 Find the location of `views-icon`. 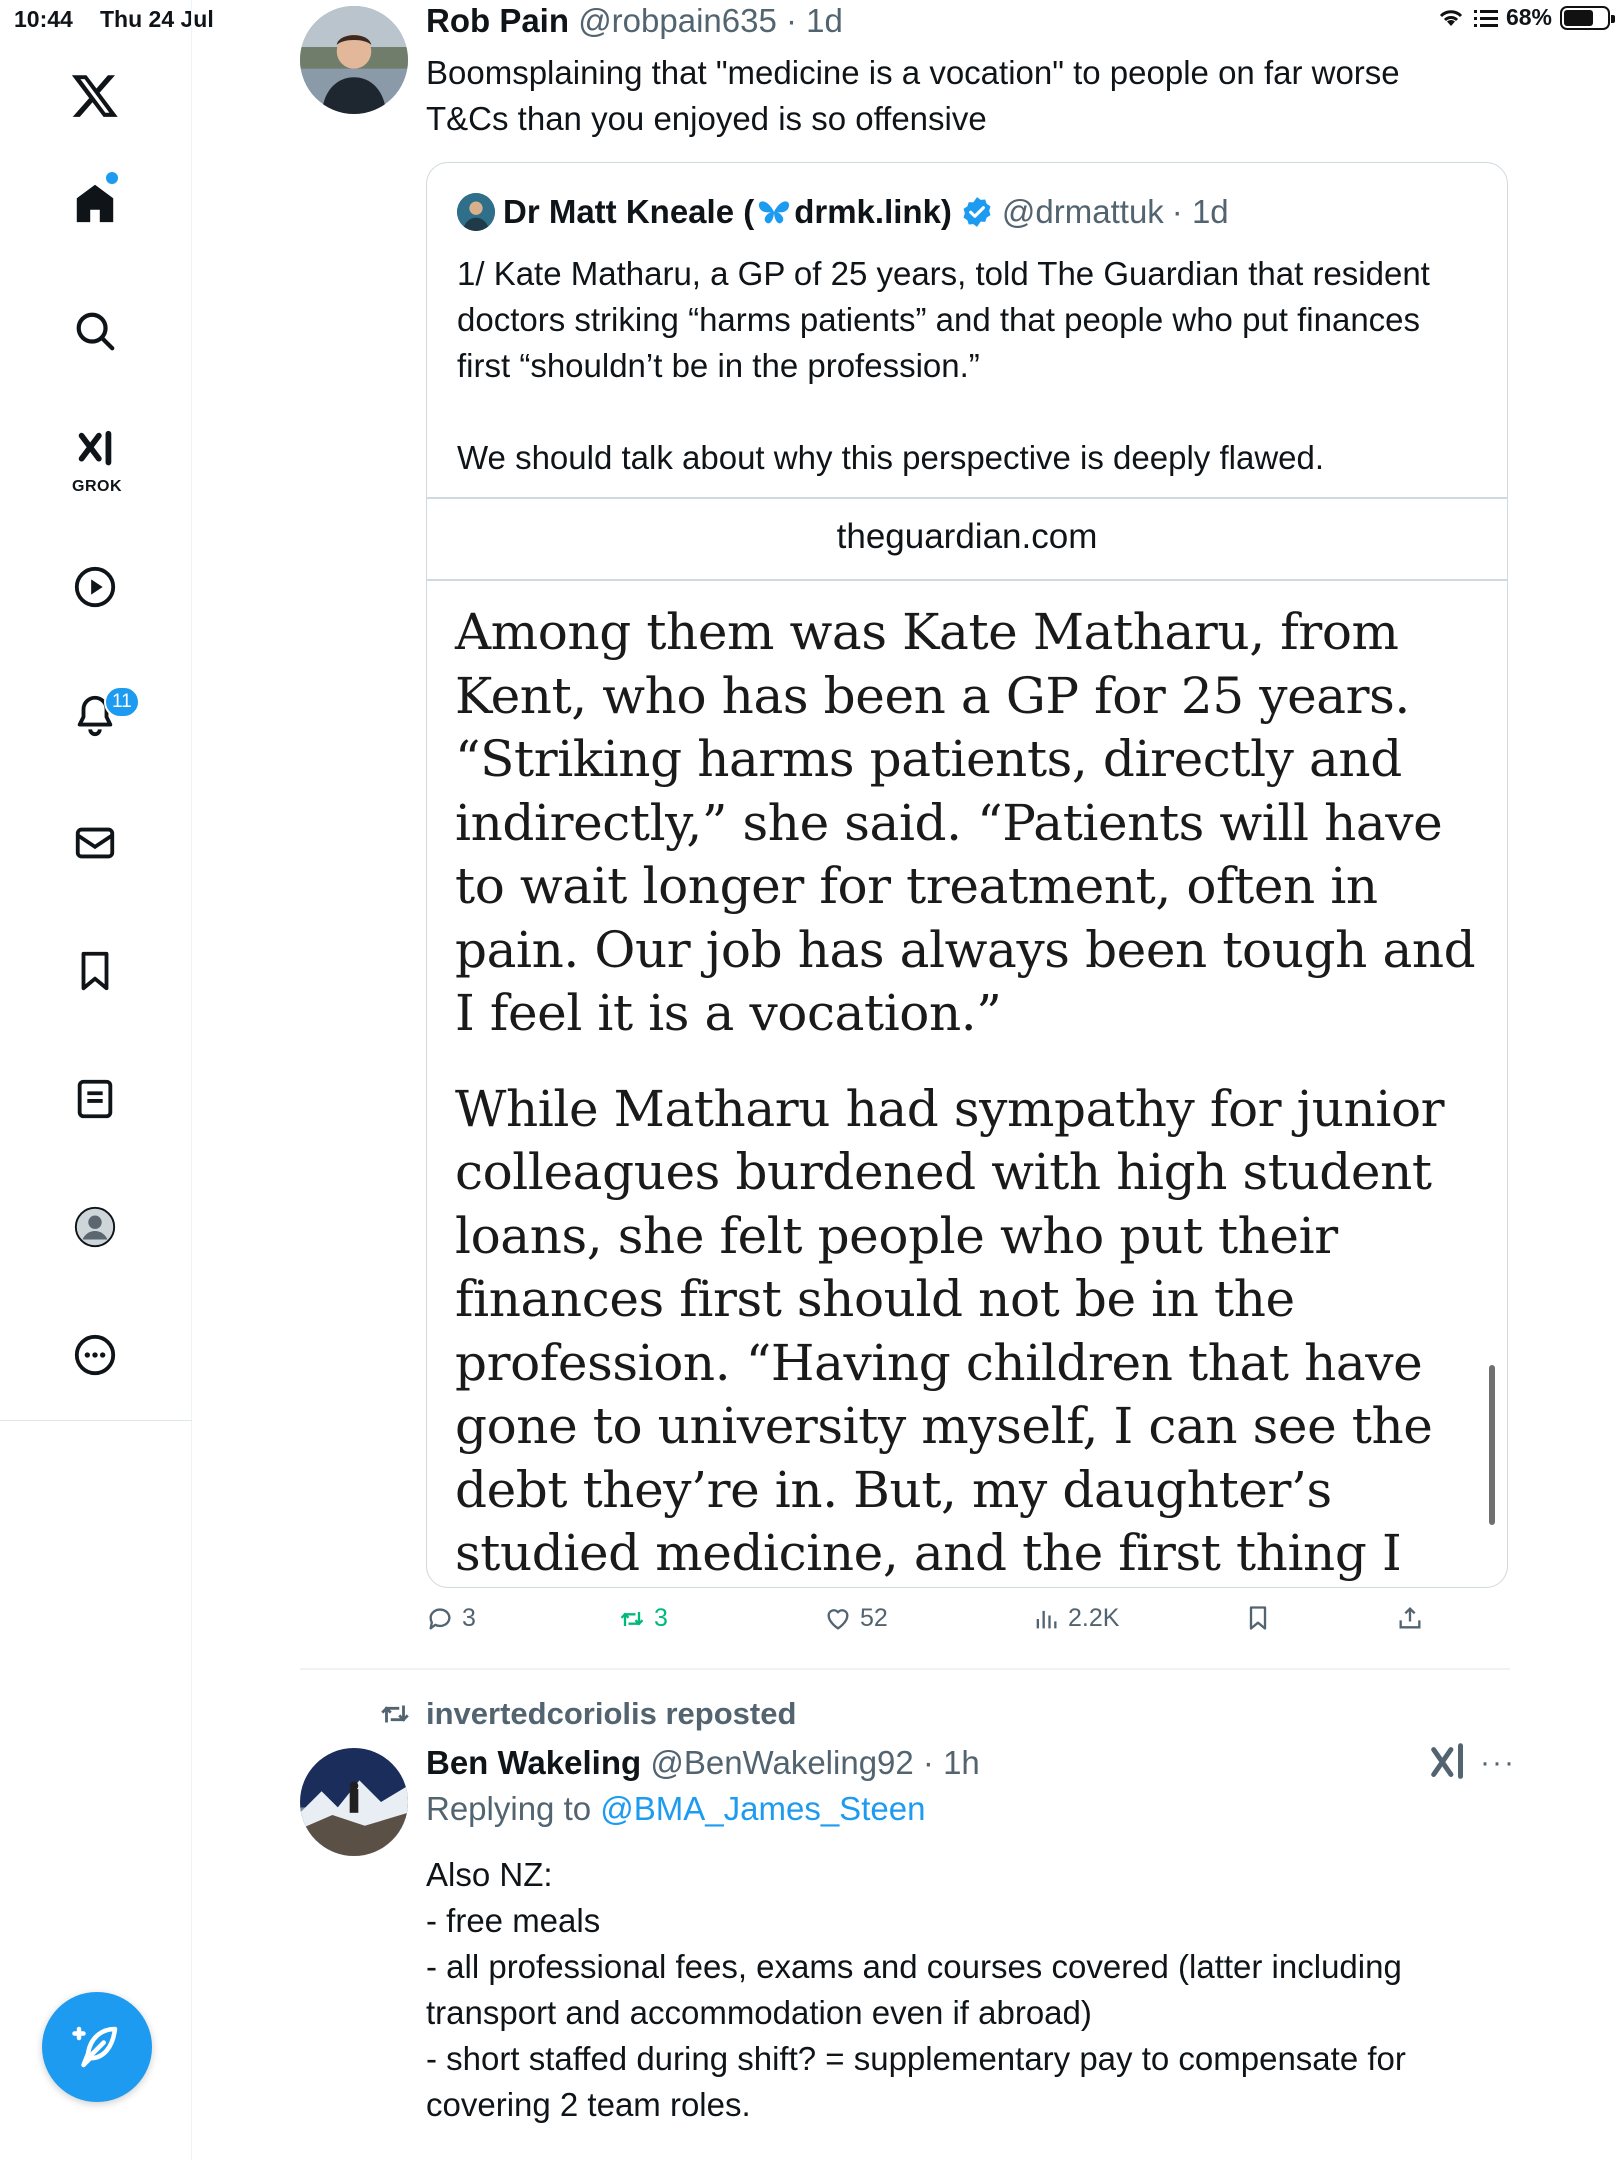

views-icon is located at coordinates (1046, 1619).